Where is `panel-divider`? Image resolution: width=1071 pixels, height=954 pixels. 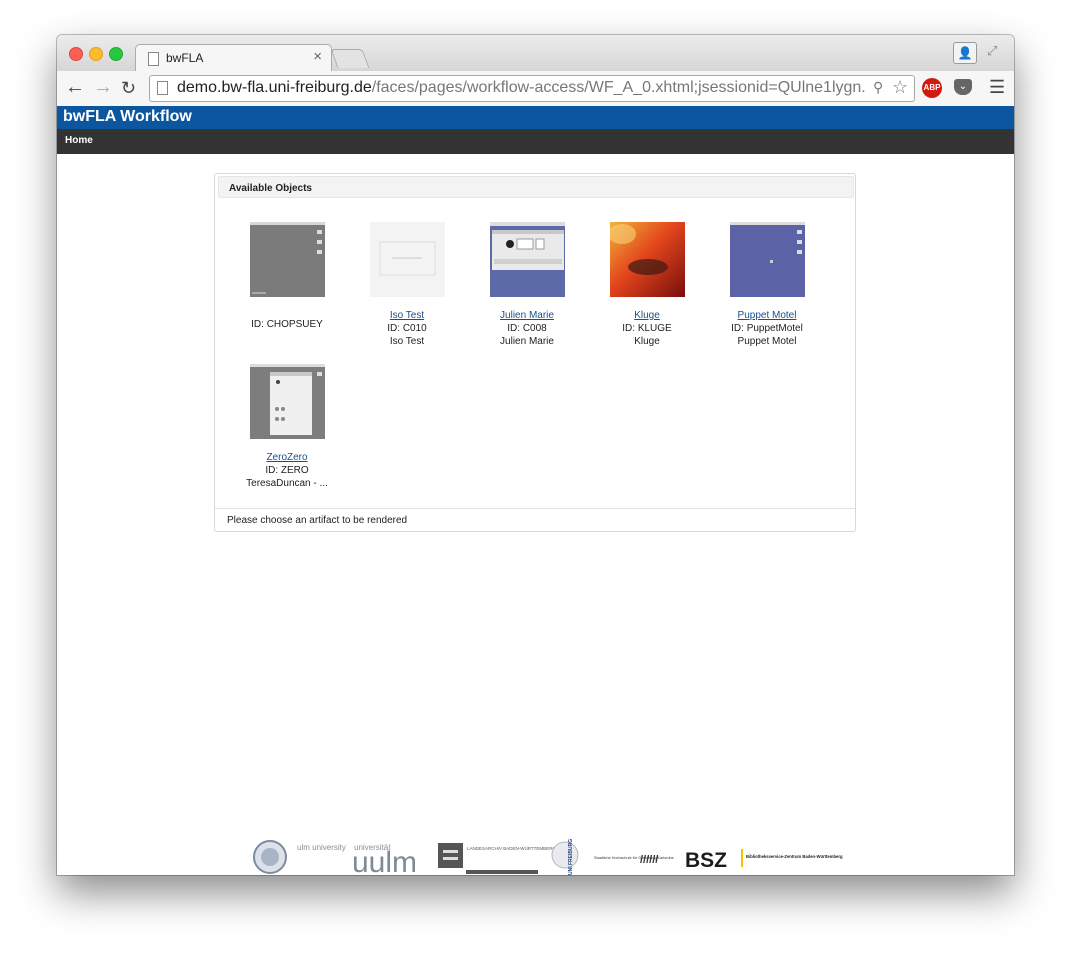 panel-divider is located at coordinates (535, 508).